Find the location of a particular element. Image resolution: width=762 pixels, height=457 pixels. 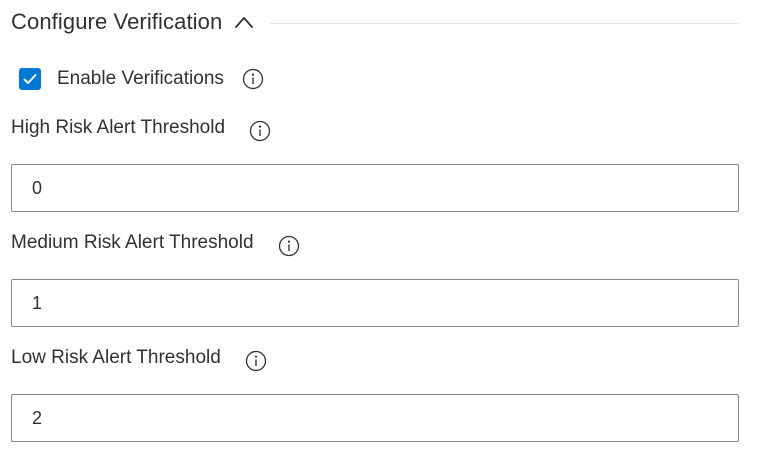

chevron-up-icon is located at coordinates (244, 22).